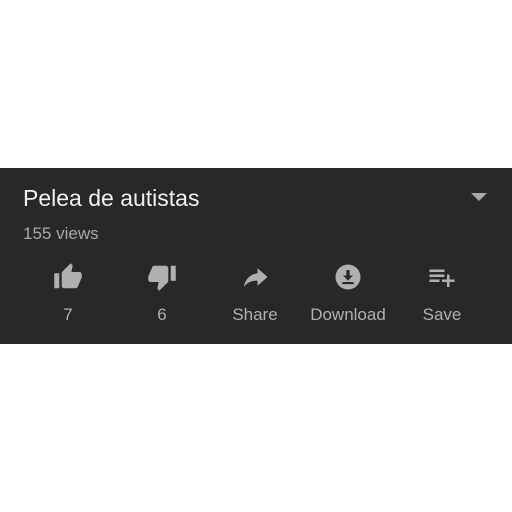 This screenshot has width=512, height=512. Describe the element at coordinates (348, 314) in the screenshot. I see `download-label: Download` at that location.